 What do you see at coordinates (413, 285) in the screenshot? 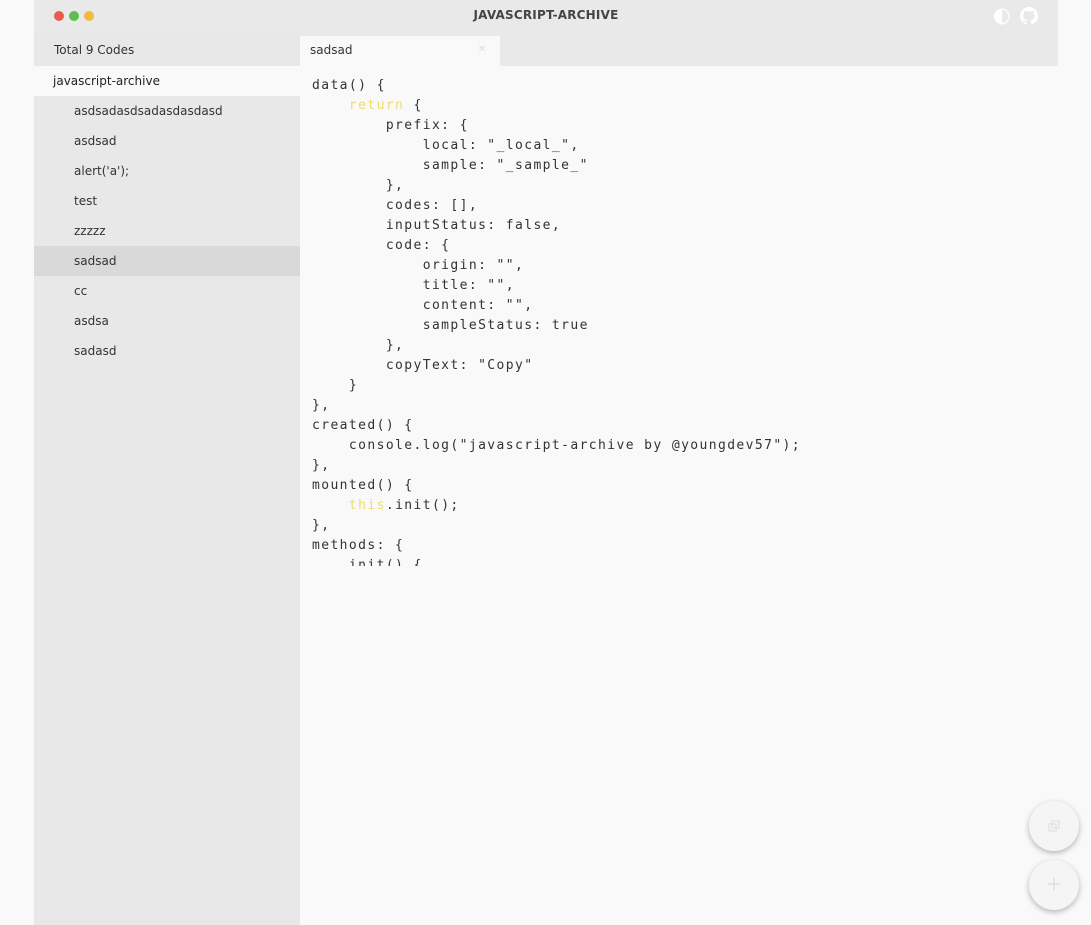
I see `code-line: title: "",` at bounding box center [413, 285].